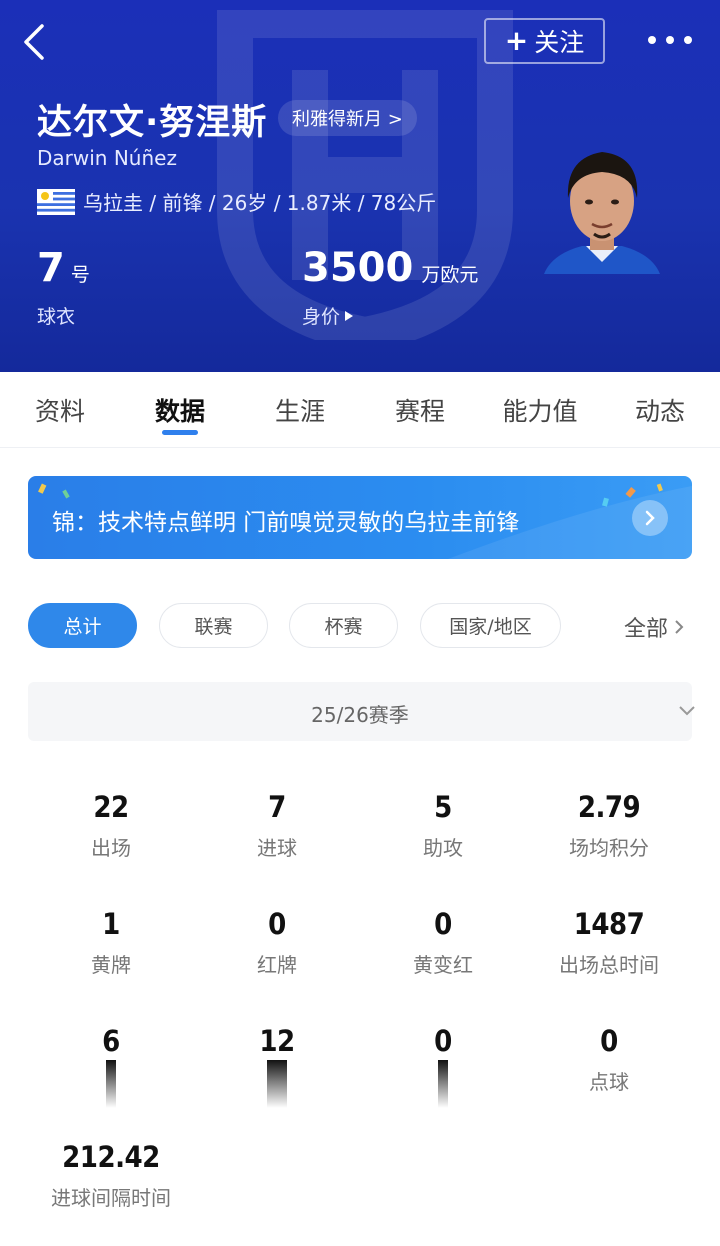 The image size is (720, 1246). What do you see at coordinates (646, 629) in the screenshot?
I see `filter-all-label: 全部` at bounding box center [646, 629].